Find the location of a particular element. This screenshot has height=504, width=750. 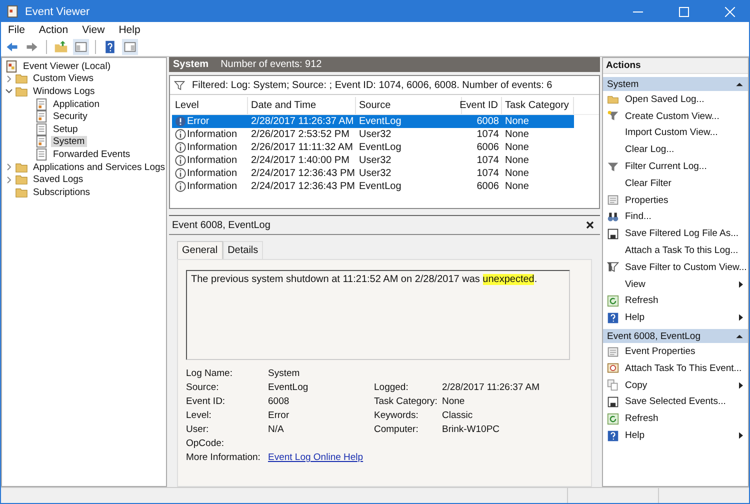

section-header: Event 6008, EventLog is located at coordinates (675, 336).